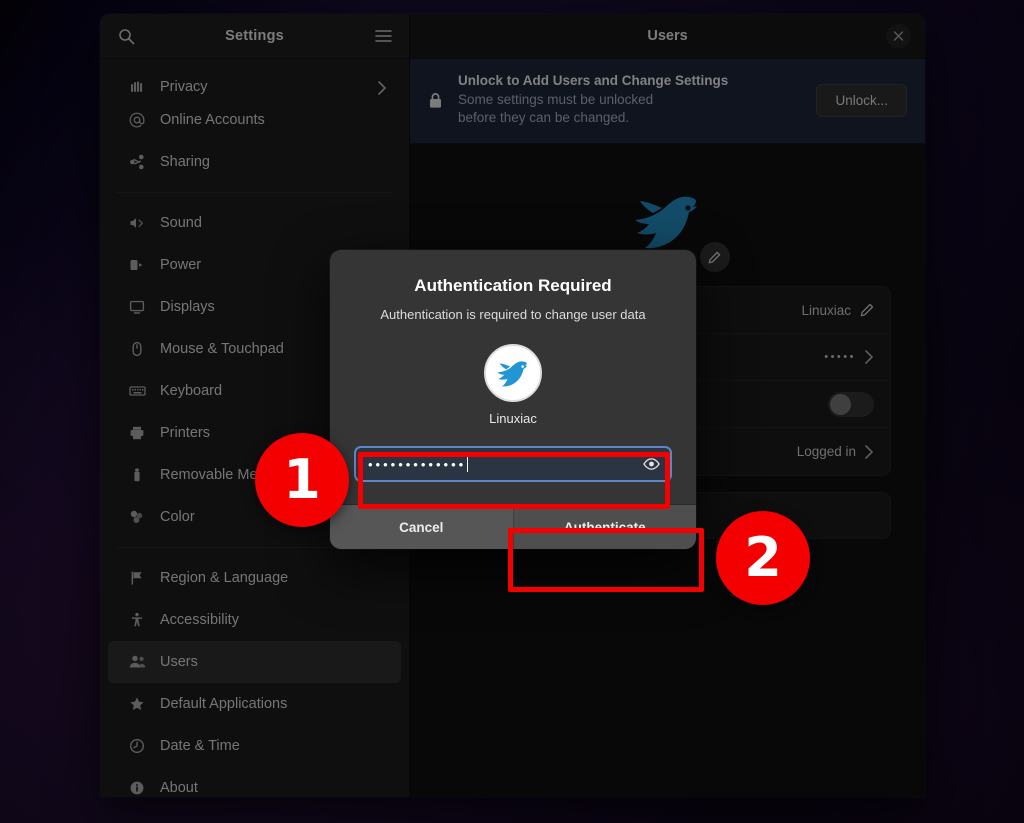 The width and height of the screenshot is (1024, 823). I want to click on dialog-username: Linuxiac, so click(513, 418).